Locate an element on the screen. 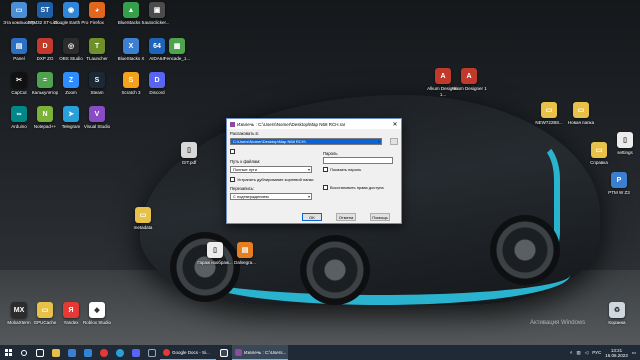 The image size is (640, 360). desktop-shortcut: ♻ Корзина is located at coordinates (617, 320).